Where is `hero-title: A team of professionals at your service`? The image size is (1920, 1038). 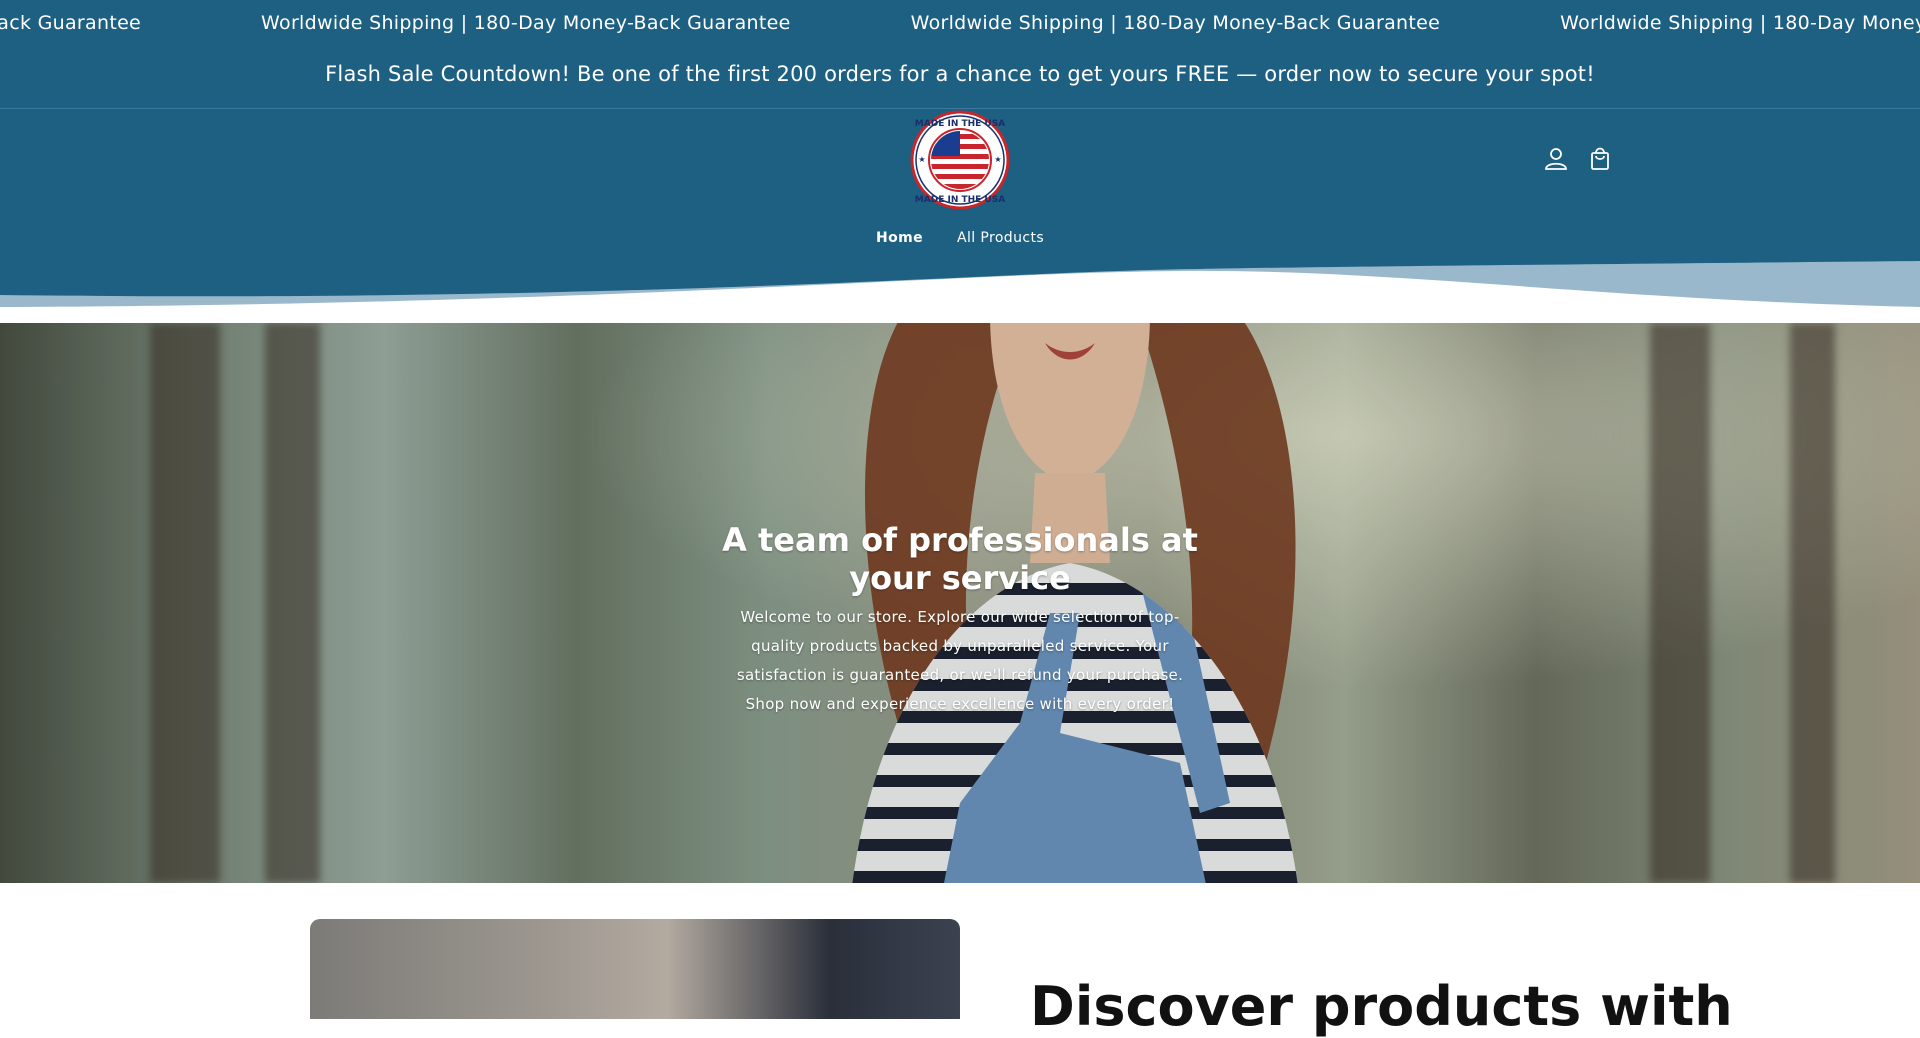 hero-title: A team of professionals at your service is located at coordinates (960, 559).